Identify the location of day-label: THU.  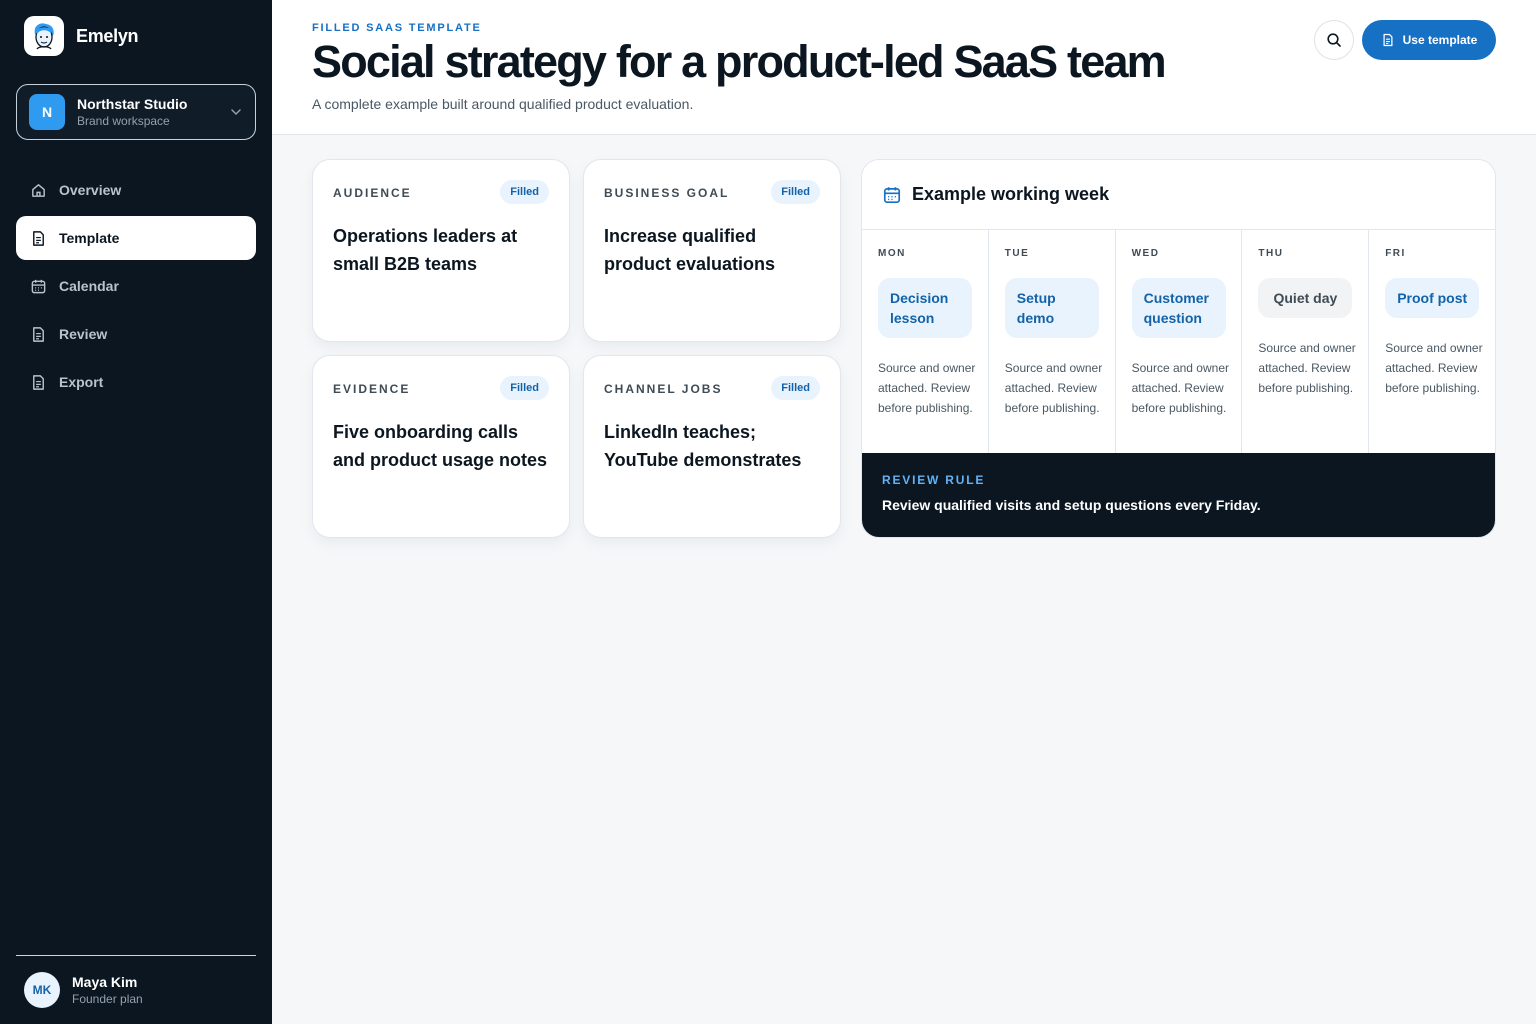
(1271, 253).